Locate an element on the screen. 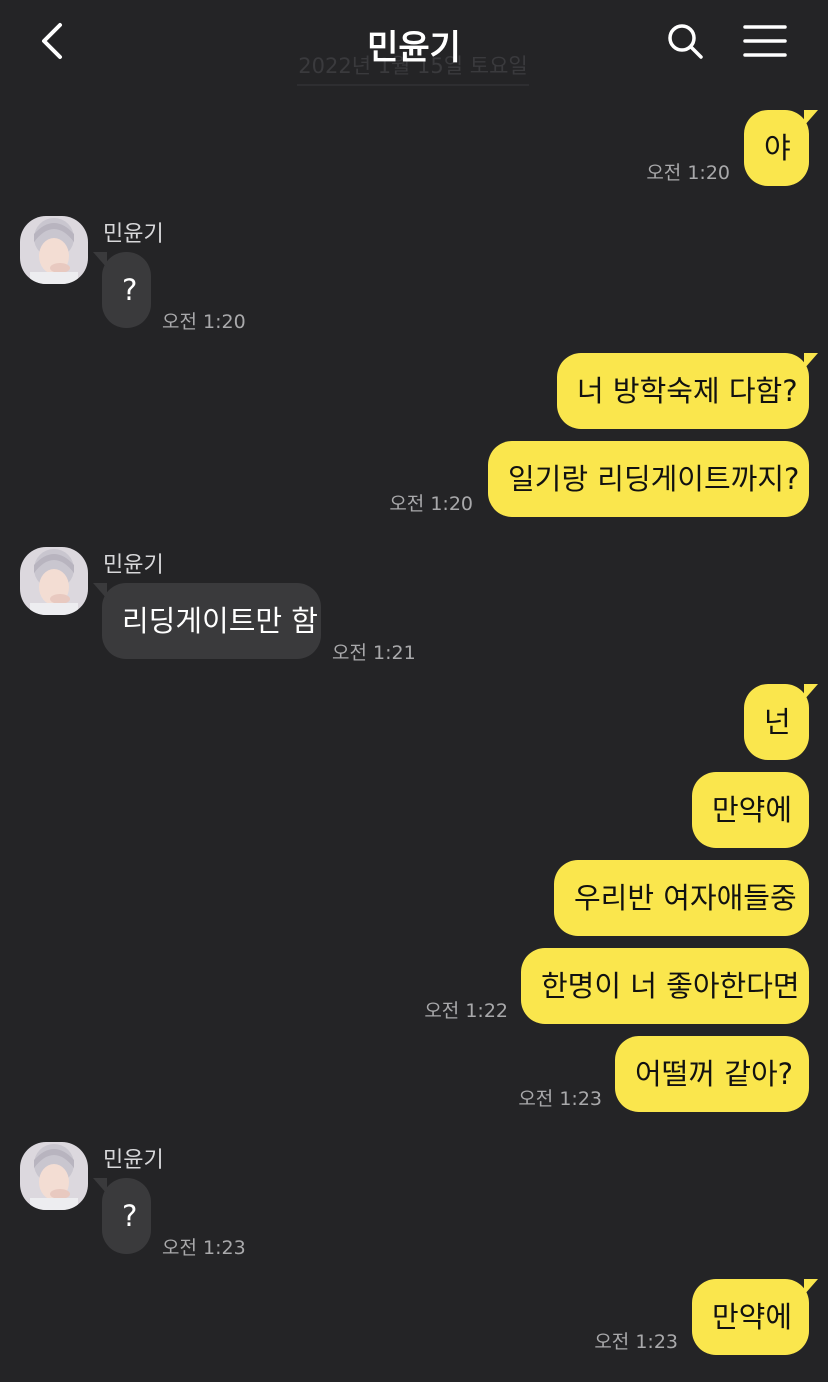 The image size is (828, 1382). menu-button is located at coordinates (765, 41).